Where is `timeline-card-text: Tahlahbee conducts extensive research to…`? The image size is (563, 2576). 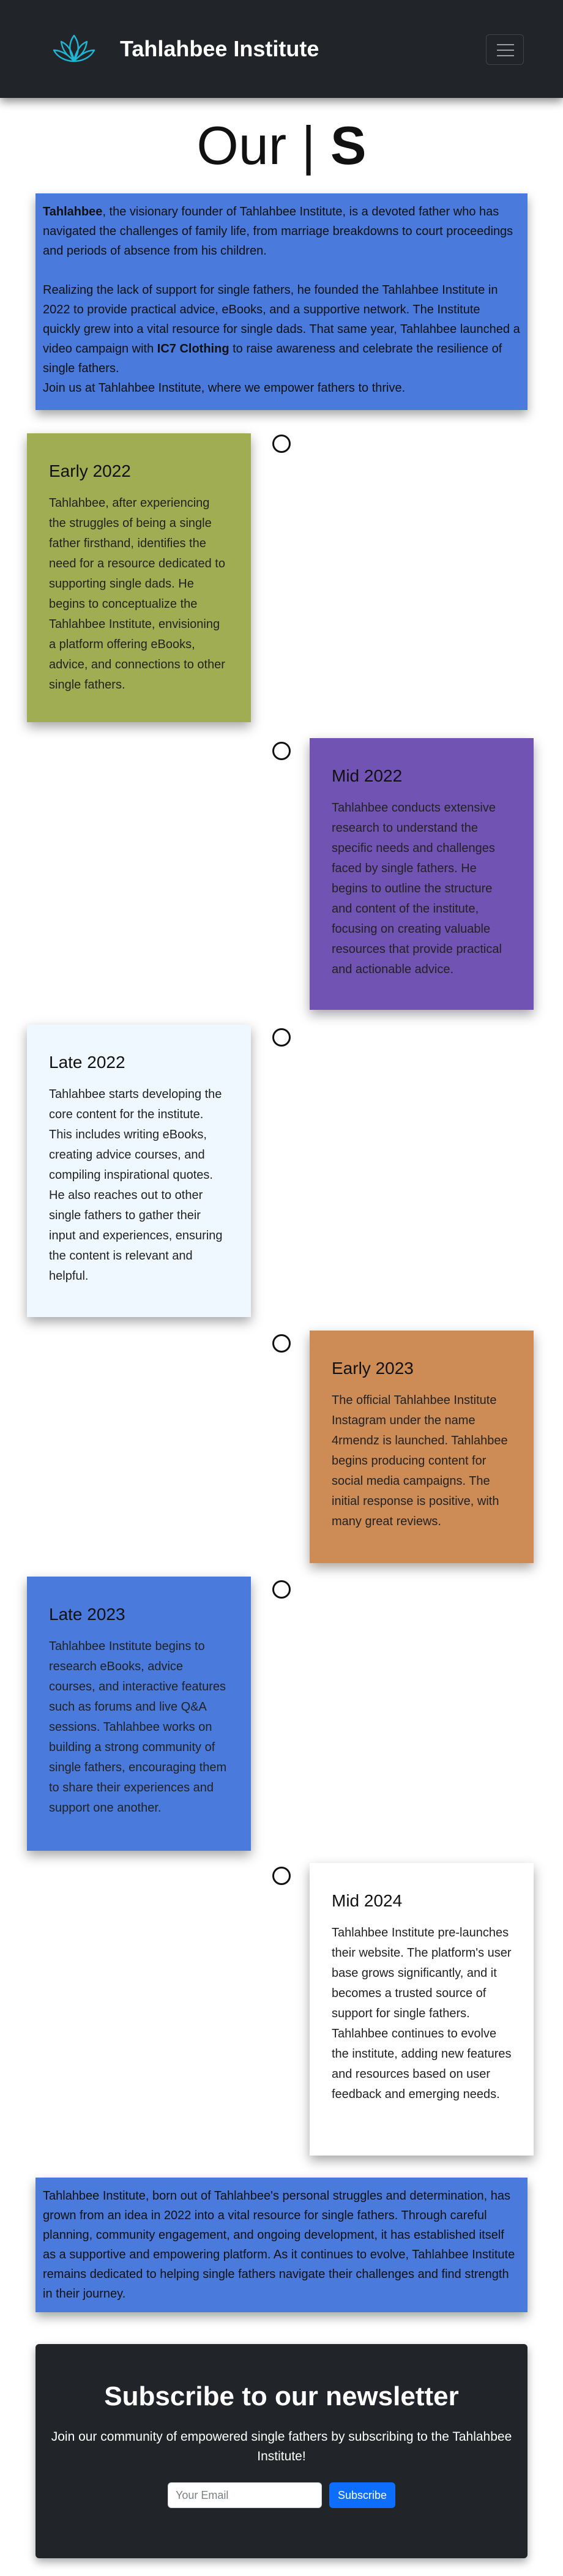
timeline-card-text: Tahlahbee conducts extensive research to… is located at coordinates (417, 889).